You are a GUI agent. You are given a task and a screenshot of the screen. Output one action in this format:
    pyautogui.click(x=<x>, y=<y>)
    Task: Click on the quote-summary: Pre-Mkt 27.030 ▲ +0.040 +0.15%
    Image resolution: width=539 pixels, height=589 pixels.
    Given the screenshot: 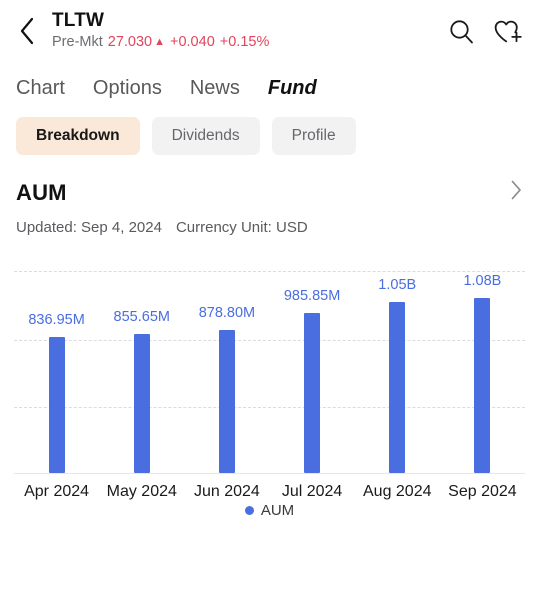 What is the action you would take?
    pyautogui.click(x=248, y=42)
    